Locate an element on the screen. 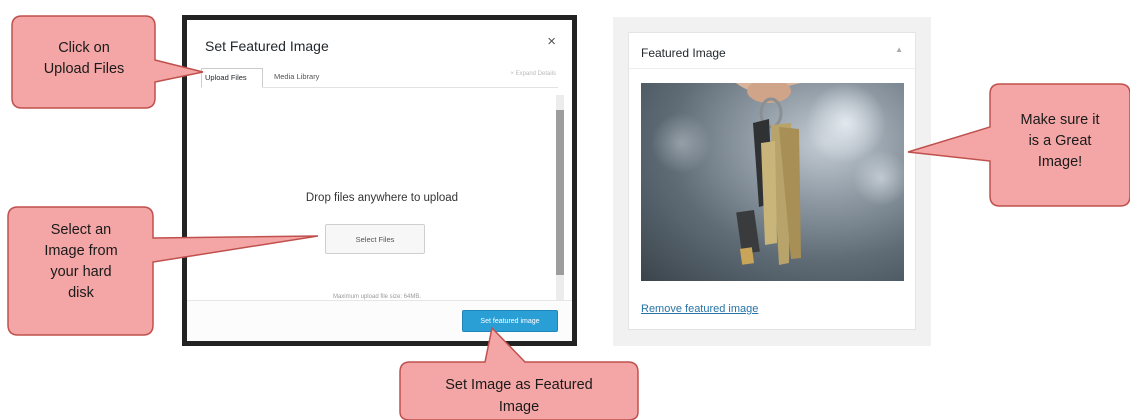  callout-select-text: Select an Image from your hard disk is located at coordinates (81, 261).